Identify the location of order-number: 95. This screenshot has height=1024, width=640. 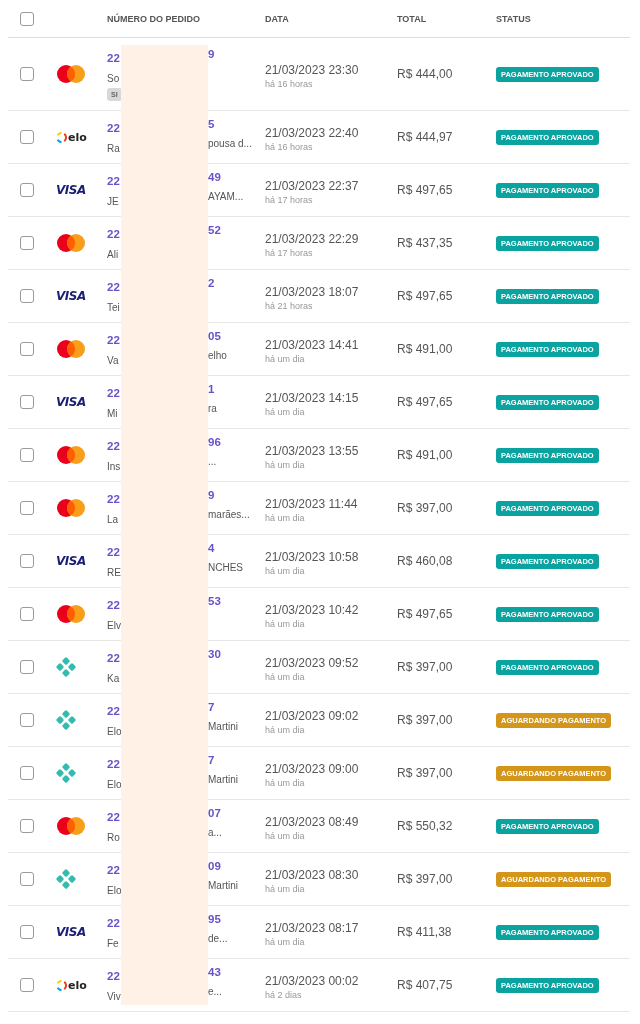
(214, 922).